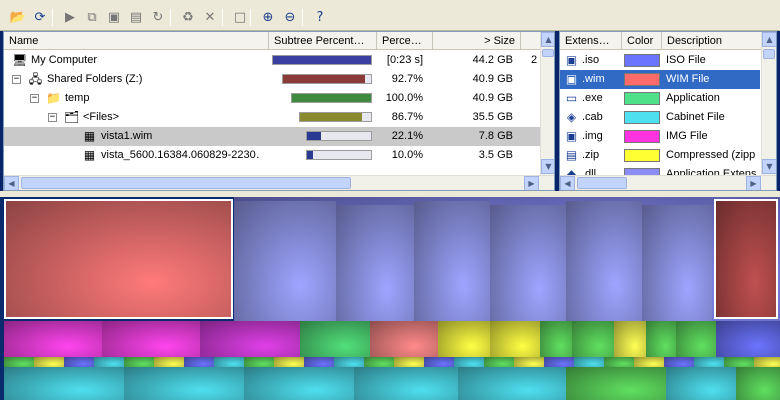  Describe the element at coordinates (268, 17) in the screenshot. I see `zoom-in-icon: ⊕` at that location.